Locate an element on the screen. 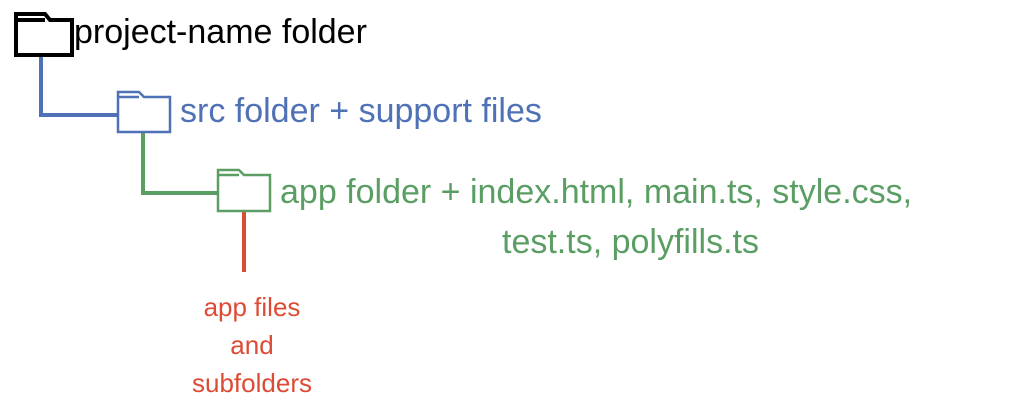  root-folder-label: project-name folder is located at coordinates (220, 32).